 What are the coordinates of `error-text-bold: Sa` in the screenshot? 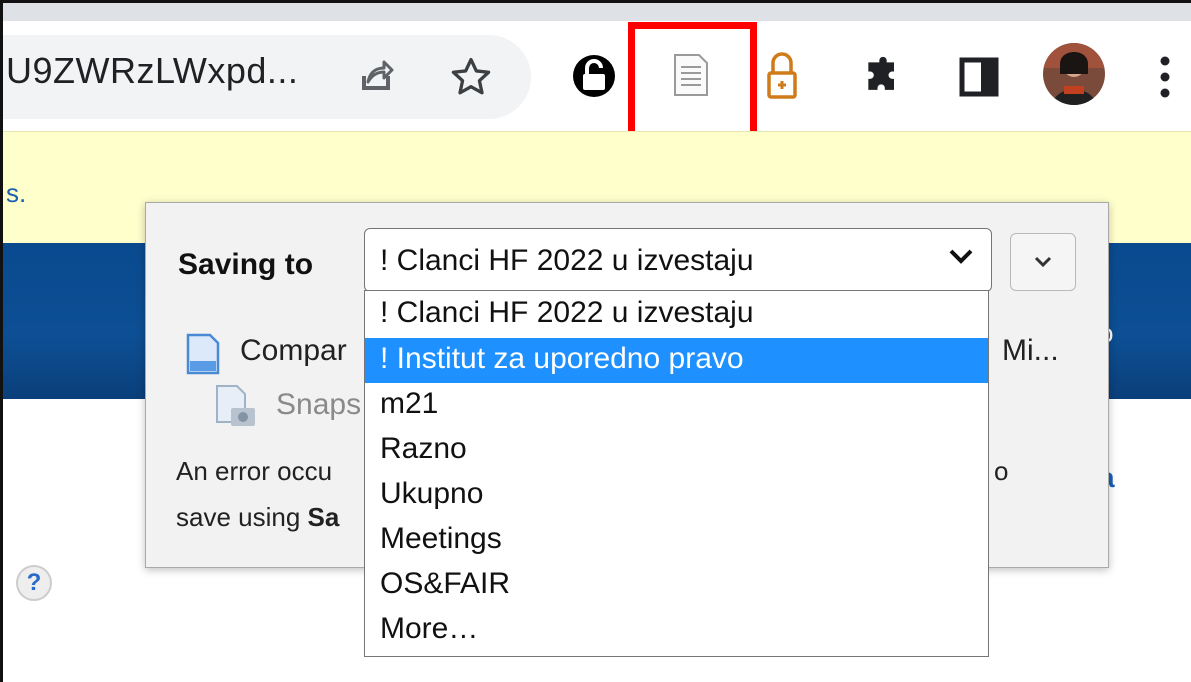 It's located at (323, 517).